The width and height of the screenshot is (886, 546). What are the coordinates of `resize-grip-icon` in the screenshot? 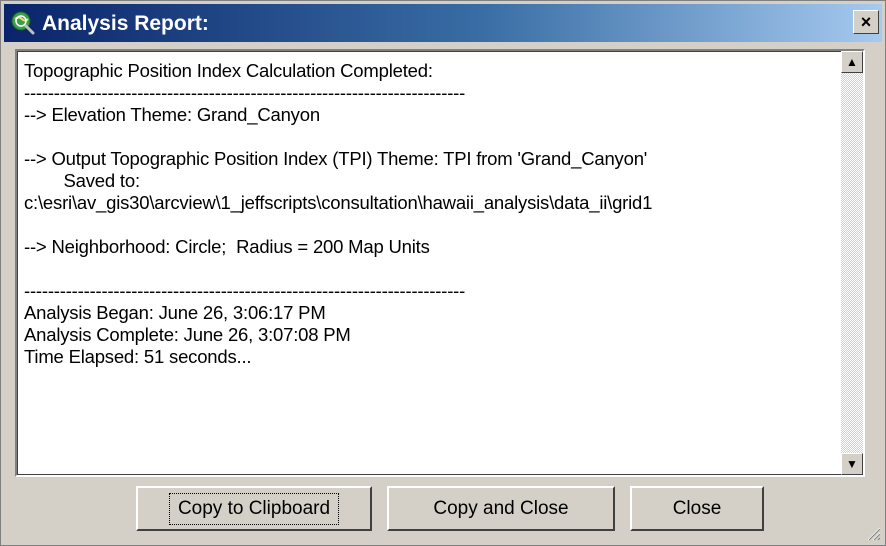 It's located at (873, 533).